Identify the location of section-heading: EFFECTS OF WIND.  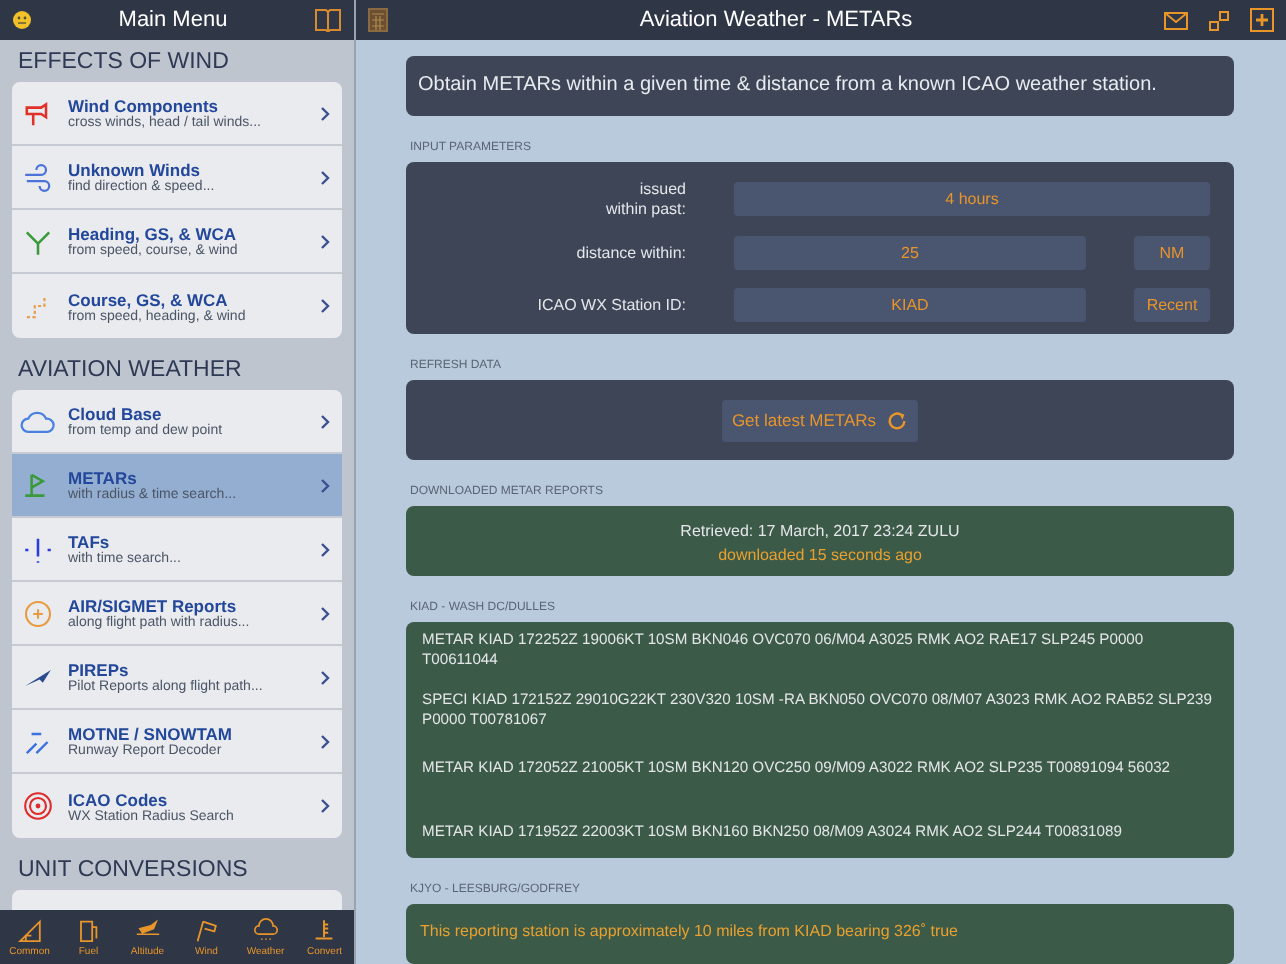
(124, 62).